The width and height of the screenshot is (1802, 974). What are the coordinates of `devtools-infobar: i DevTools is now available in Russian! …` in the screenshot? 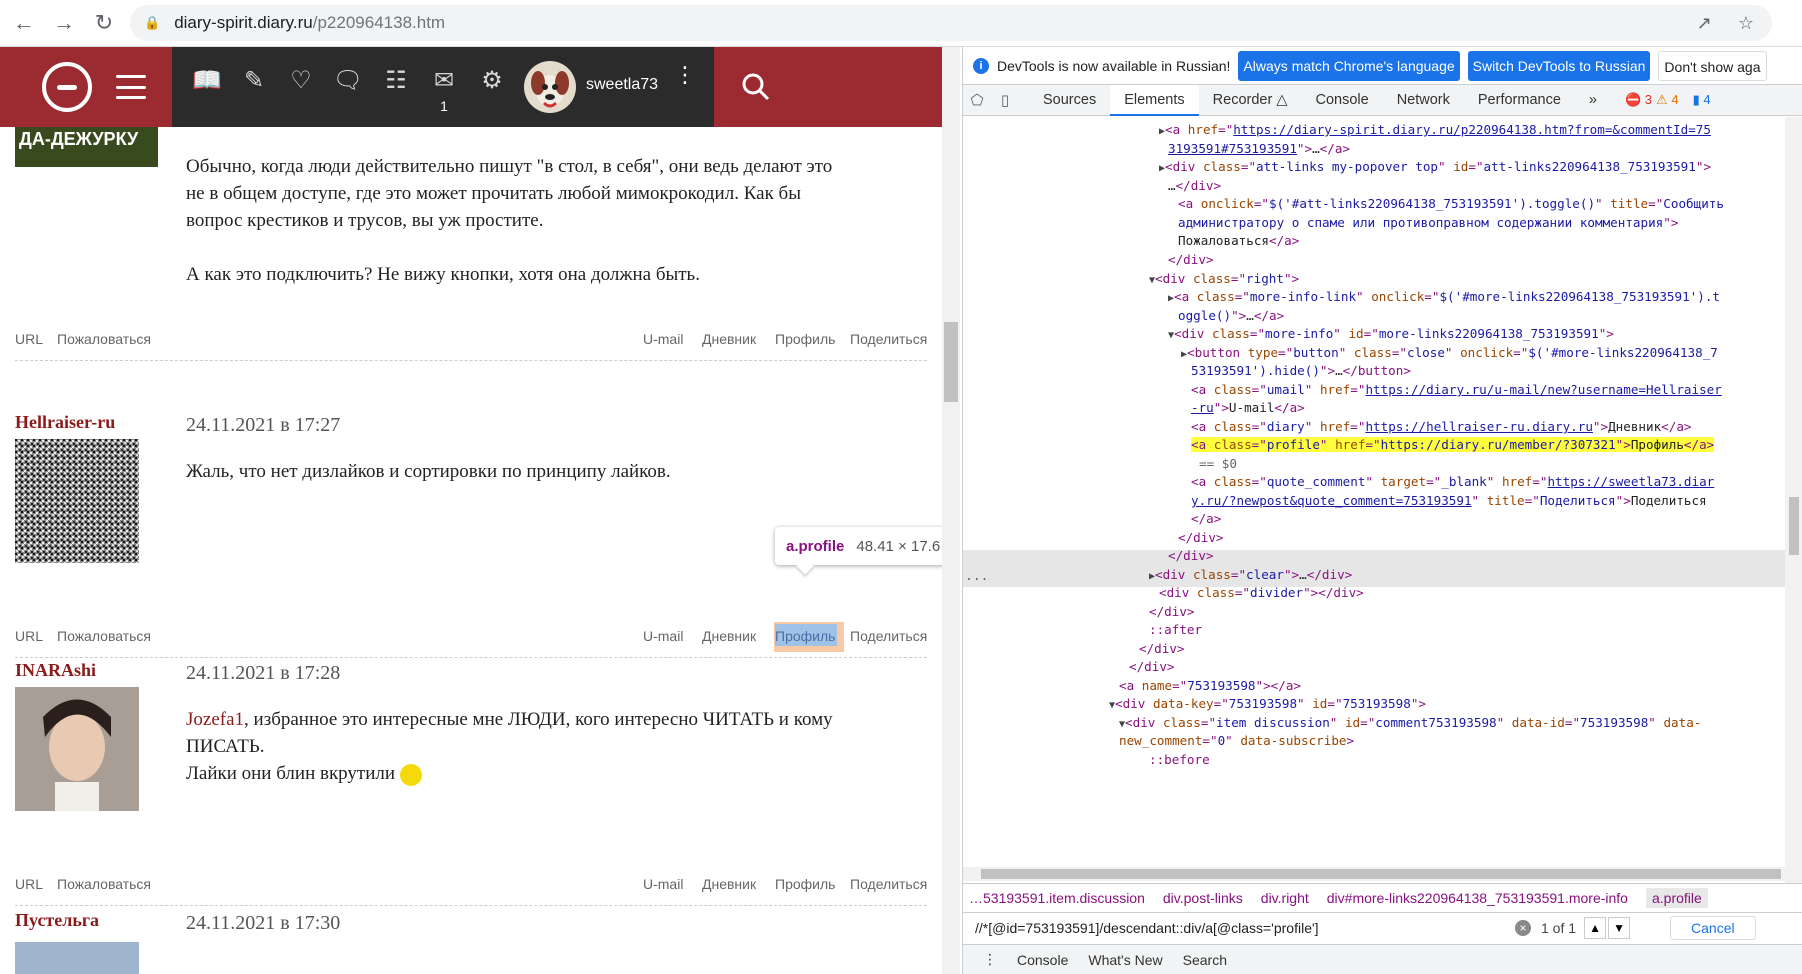 It's located at (1382, 66).